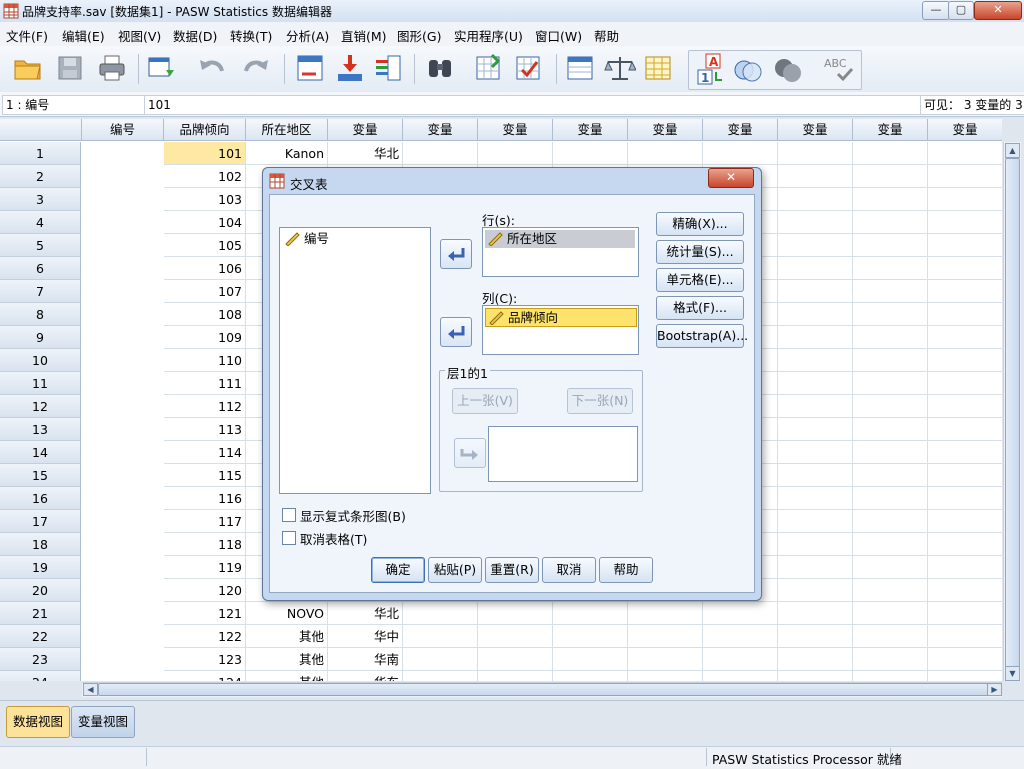  What do you see at coordinates (532, 105) in the screenshot?
I see `cell-value-input: 101` at bounding box center [532, 105].